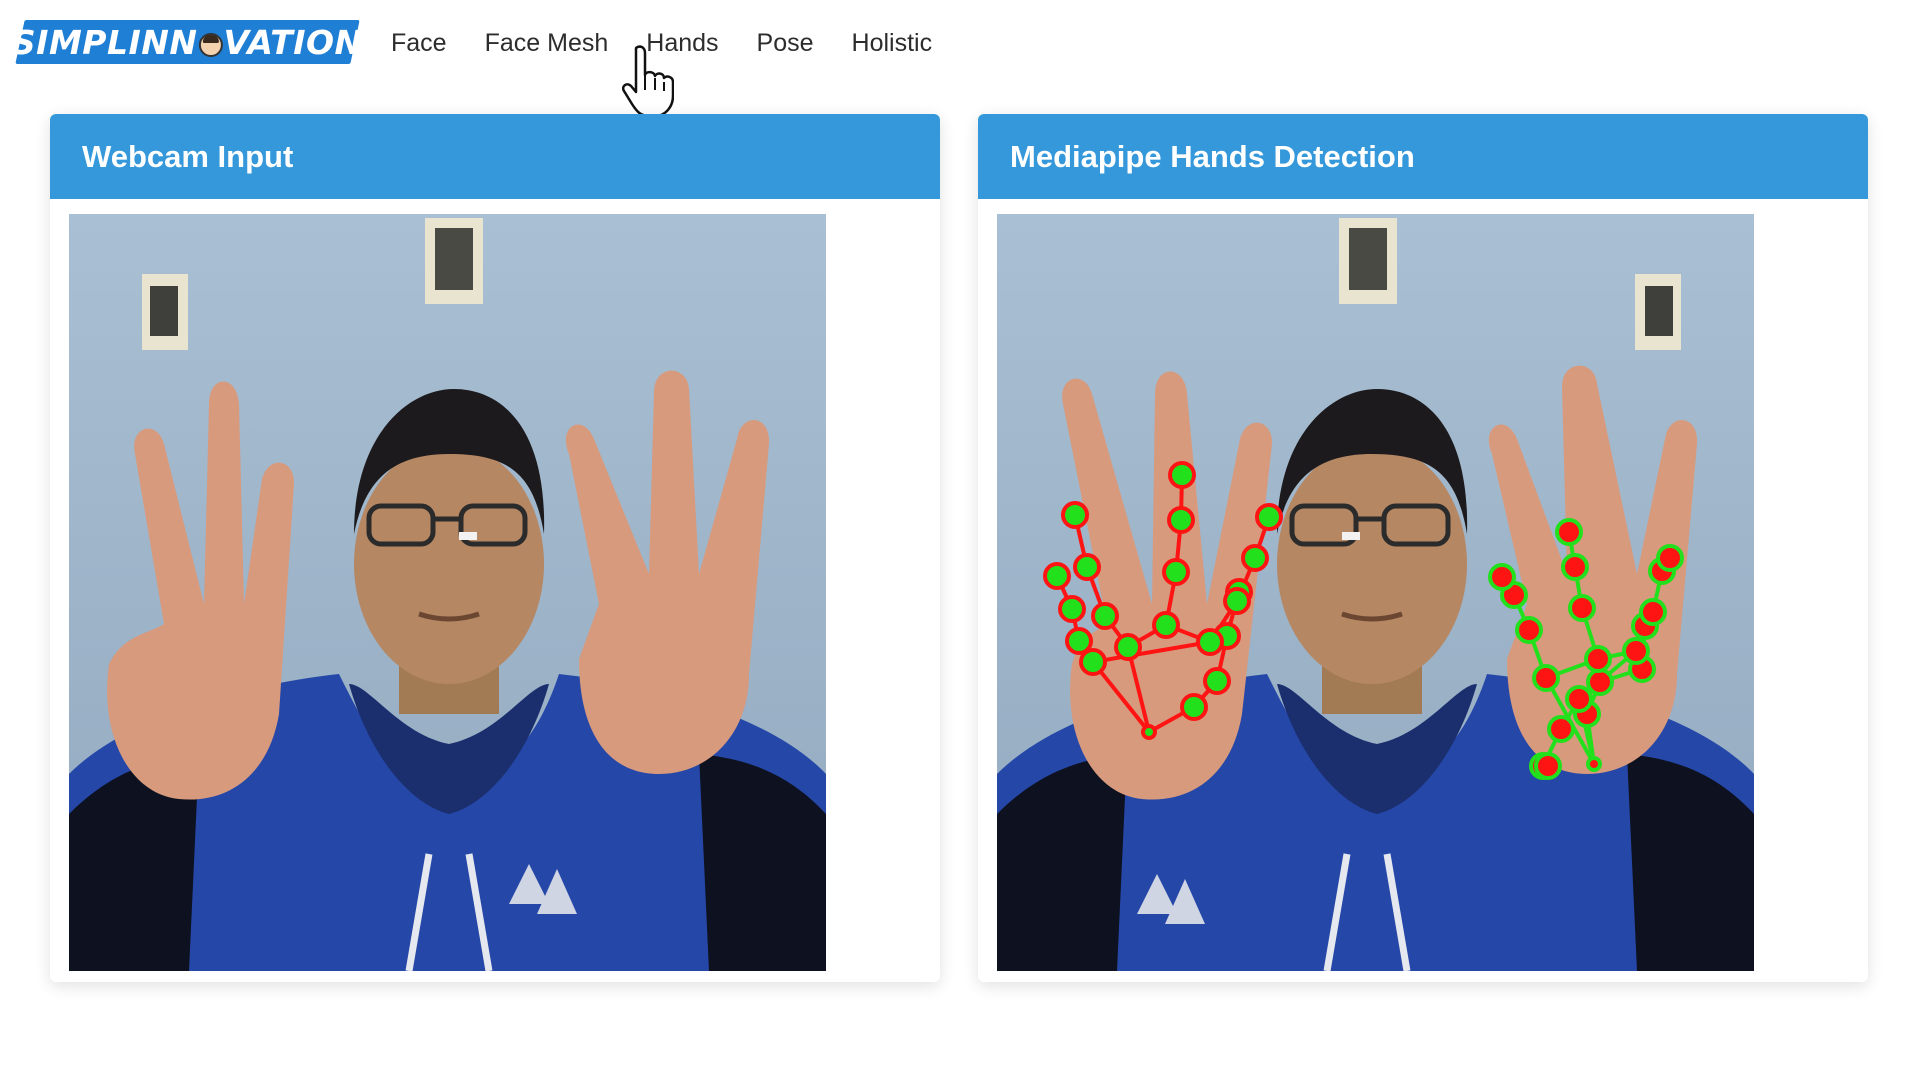 This screenshot has height=1080, width=1920. I want to click on avatar-icon, so click(210, 44).